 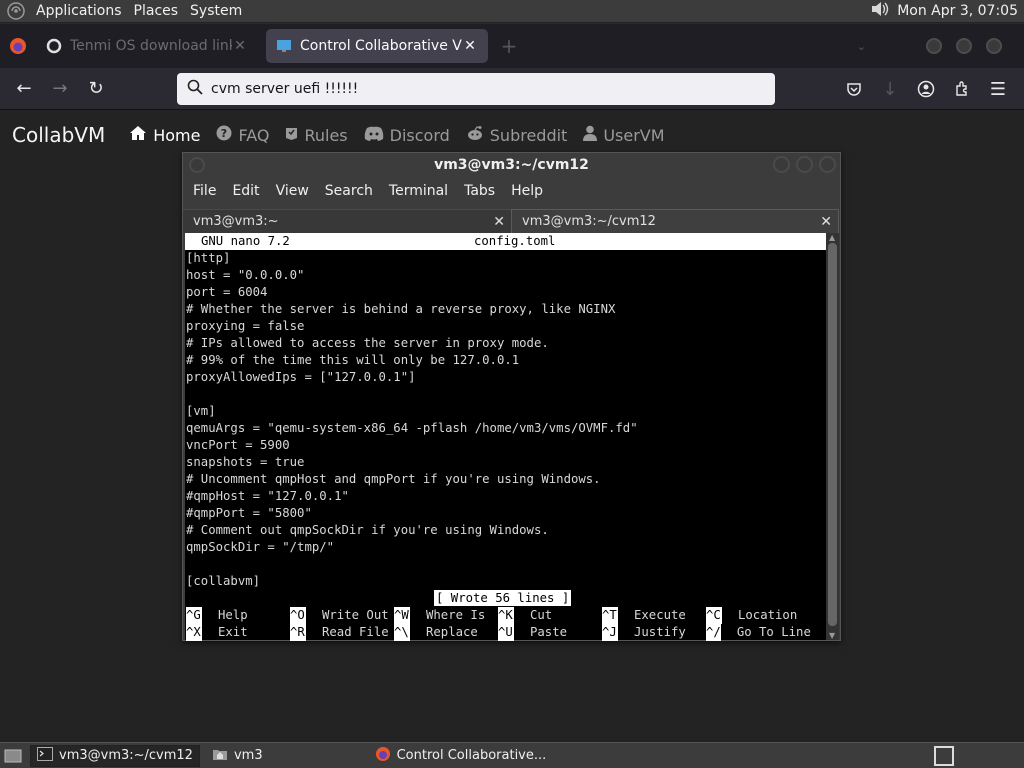 What do you see at coordinates (714, 615) in the screenshot?
I see `shortcut-key: ^C` at bounding box center [714, 615].